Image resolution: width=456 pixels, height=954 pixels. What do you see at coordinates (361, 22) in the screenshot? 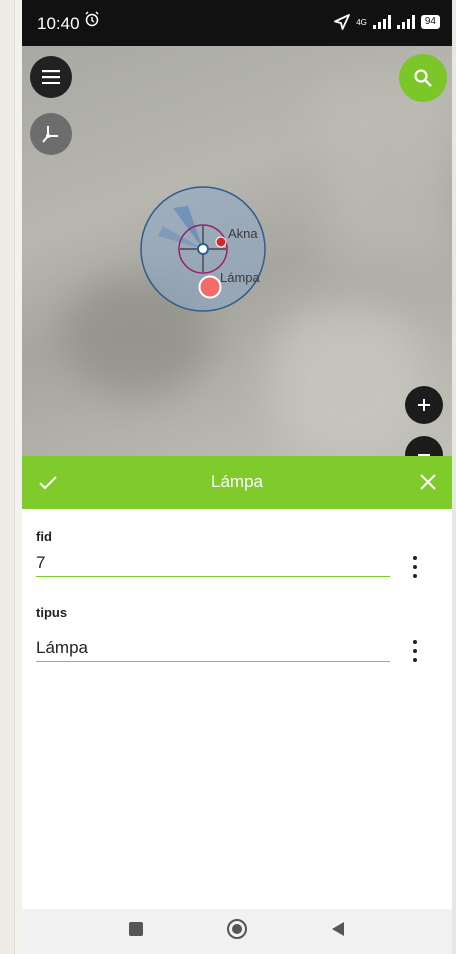
I see `network-type: 4G` at bounding box center [361, 22].